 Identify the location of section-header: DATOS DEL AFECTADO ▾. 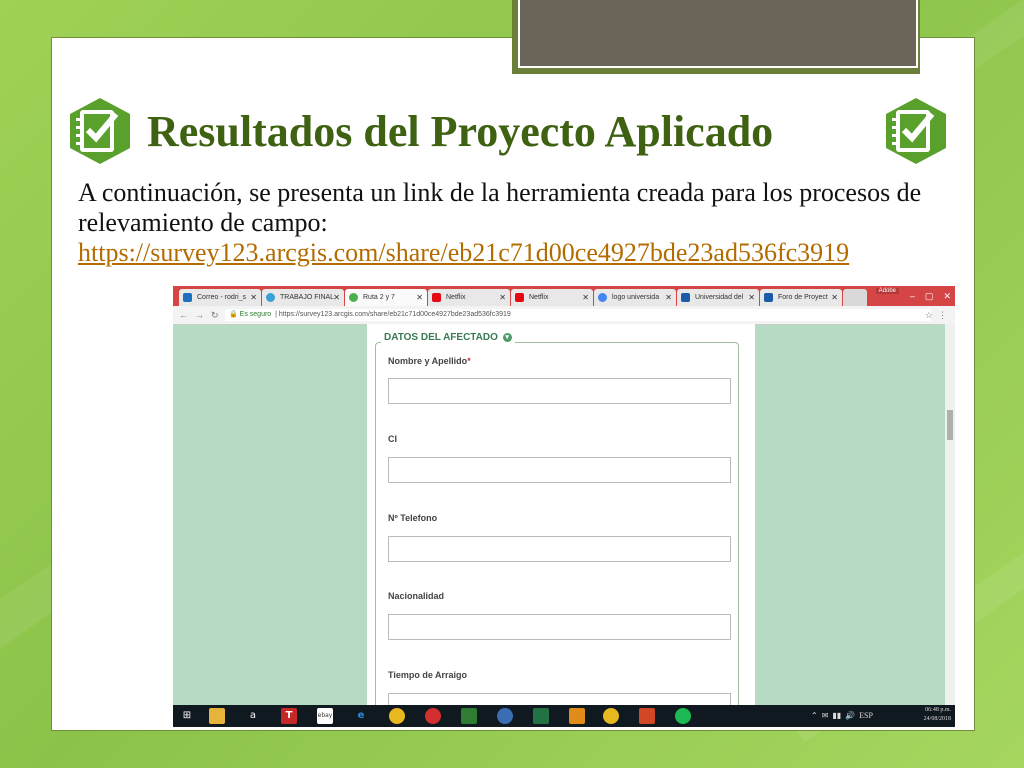
(448, 337).